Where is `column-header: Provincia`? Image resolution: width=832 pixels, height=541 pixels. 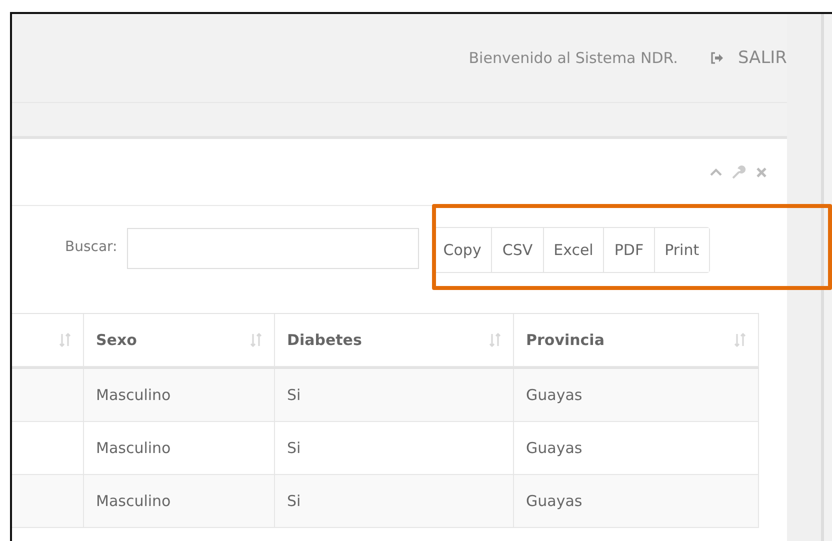
column-header: Provincia is located at coordinates (636, 340).